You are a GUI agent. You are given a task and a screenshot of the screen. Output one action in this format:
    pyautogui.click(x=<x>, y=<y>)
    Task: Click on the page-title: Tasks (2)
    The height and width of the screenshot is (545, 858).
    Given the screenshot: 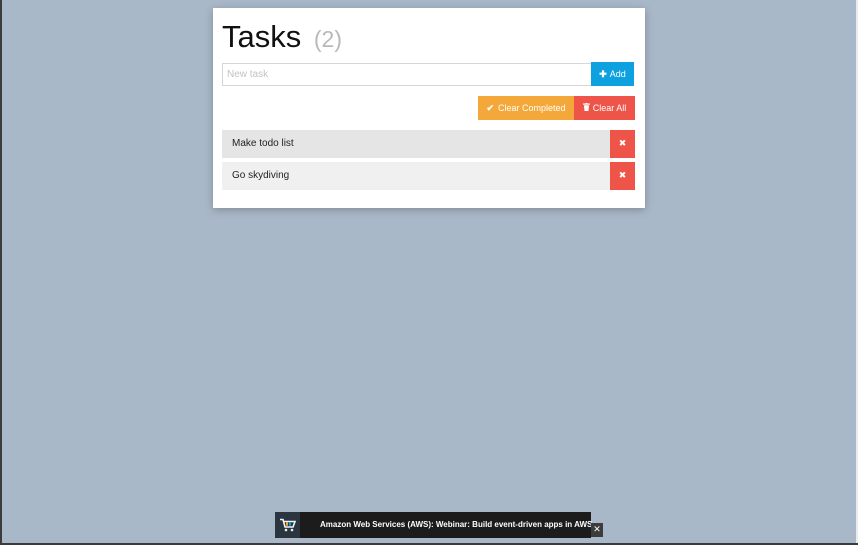 What is the action you would take?
    pyautogui.click(x=282, y=38)
    